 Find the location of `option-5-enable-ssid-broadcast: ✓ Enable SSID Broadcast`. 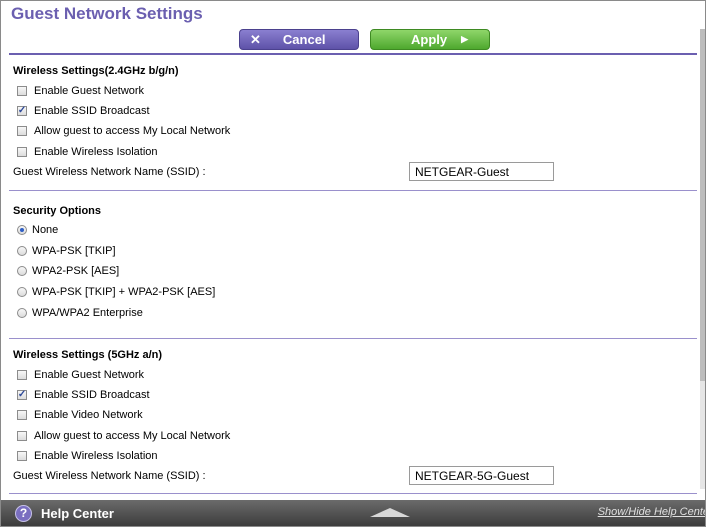

option-5-enable-ssid-broadcast: ✓ Enable SSID Broadcast is located at coordinates (83, 395).